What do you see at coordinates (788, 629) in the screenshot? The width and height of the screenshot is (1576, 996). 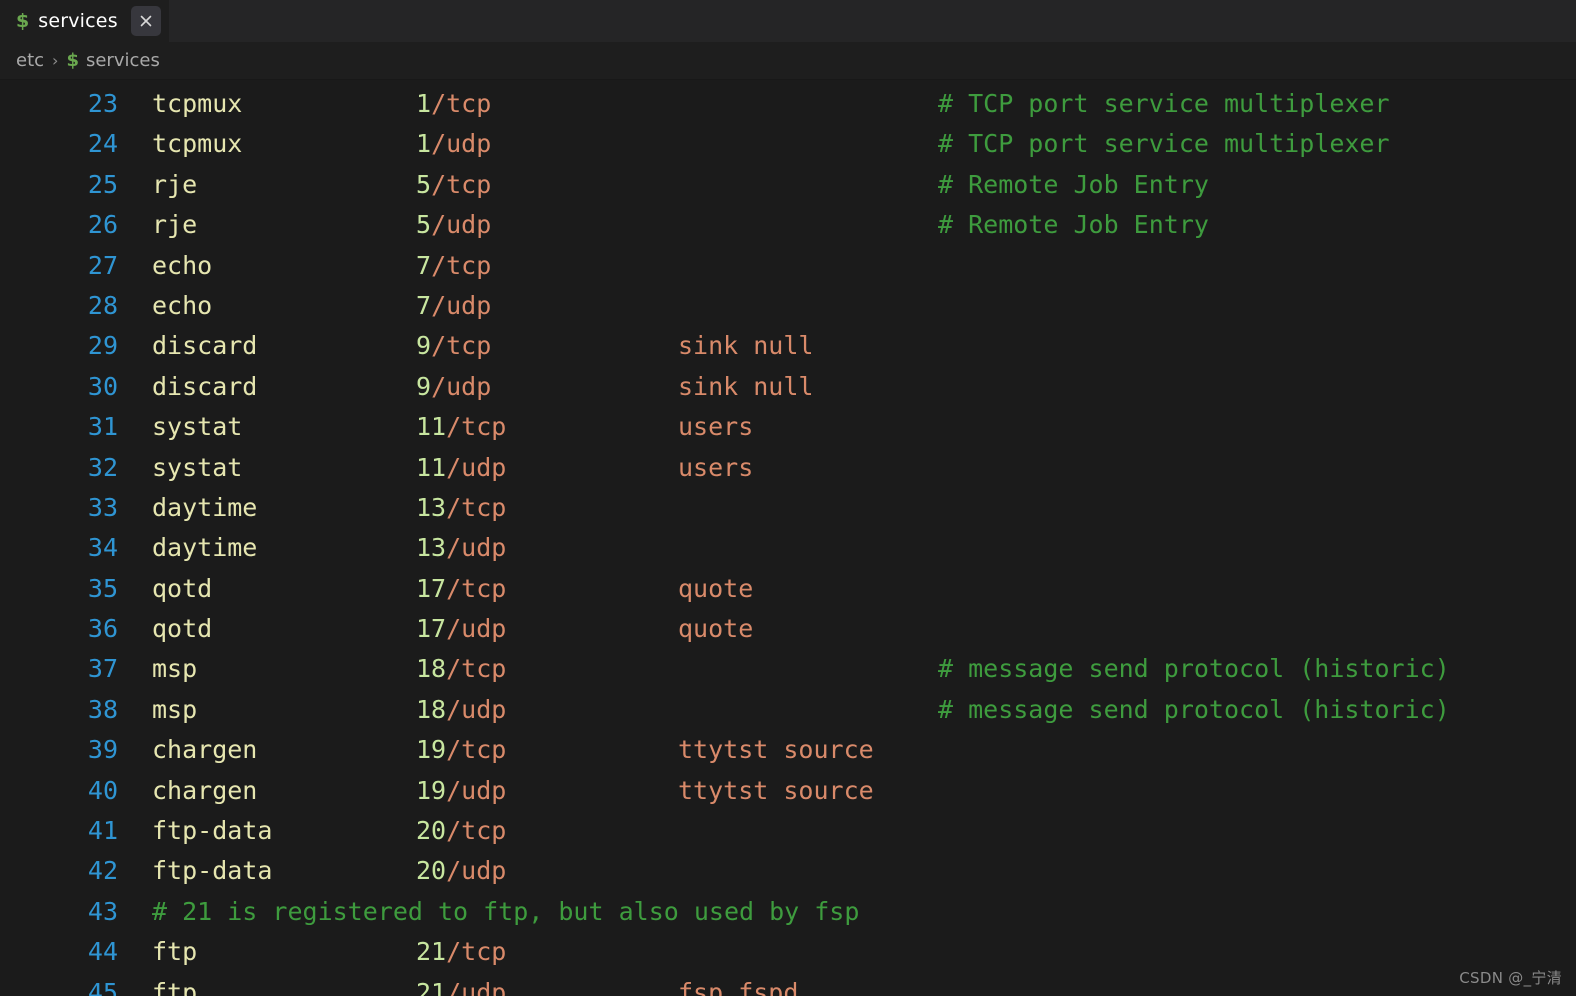 I see `code-line: 36 qotd 17/udp quote` at bounding box center [788, 629].